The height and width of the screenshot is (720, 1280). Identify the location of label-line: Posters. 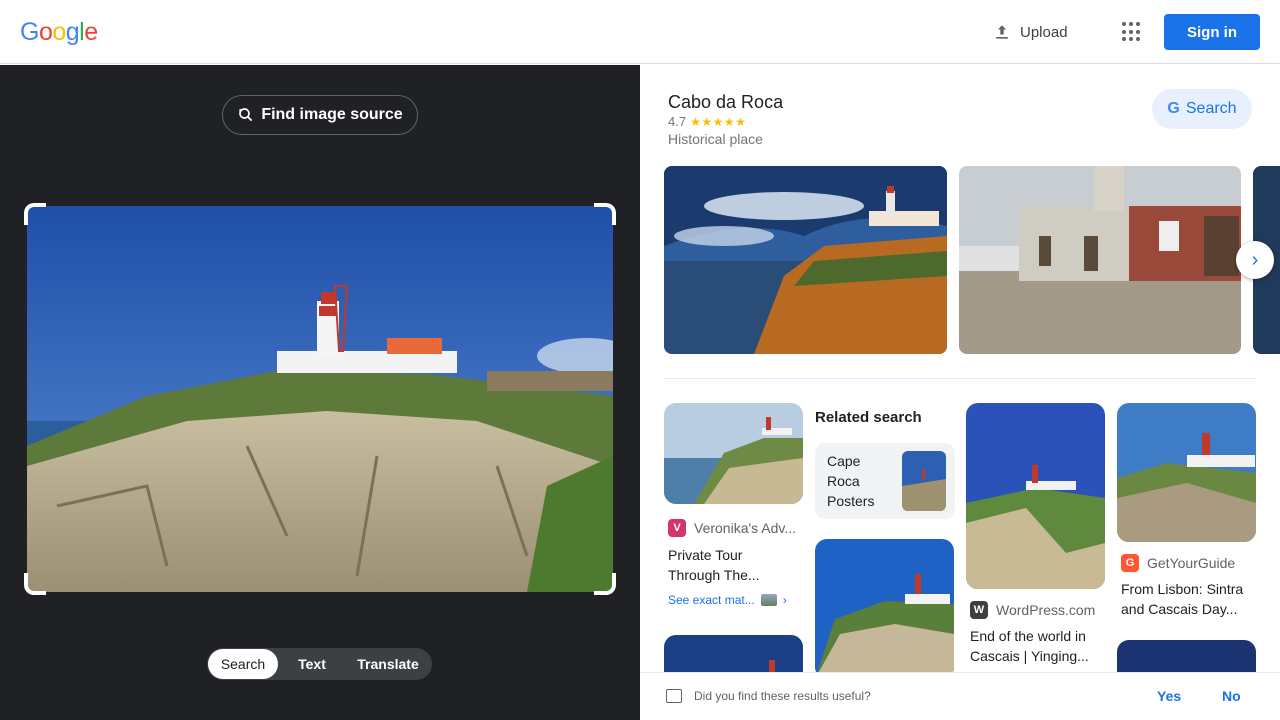
(851, 501).